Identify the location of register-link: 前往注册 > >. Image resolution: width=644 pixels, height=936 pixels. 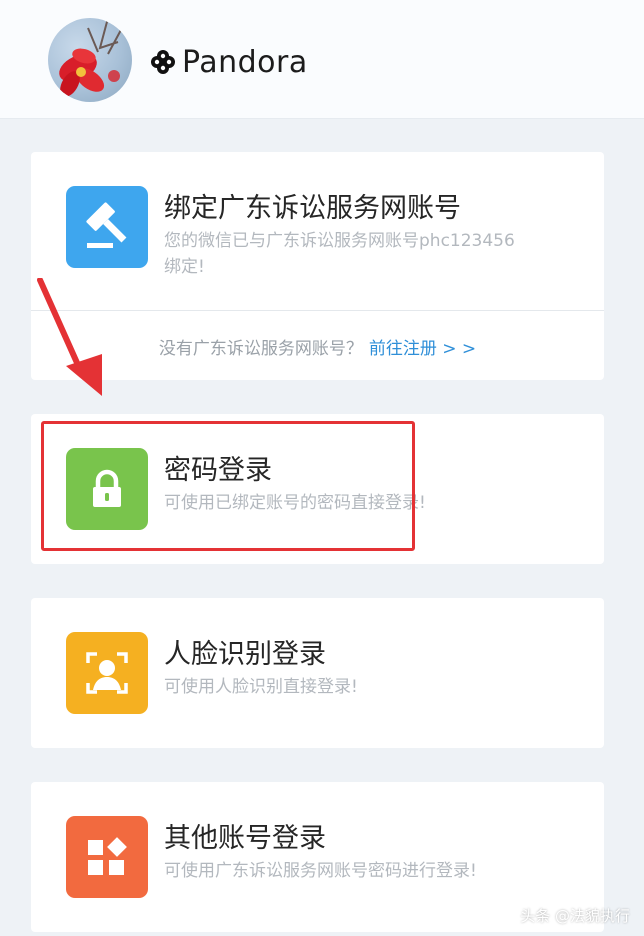
(422, 349).